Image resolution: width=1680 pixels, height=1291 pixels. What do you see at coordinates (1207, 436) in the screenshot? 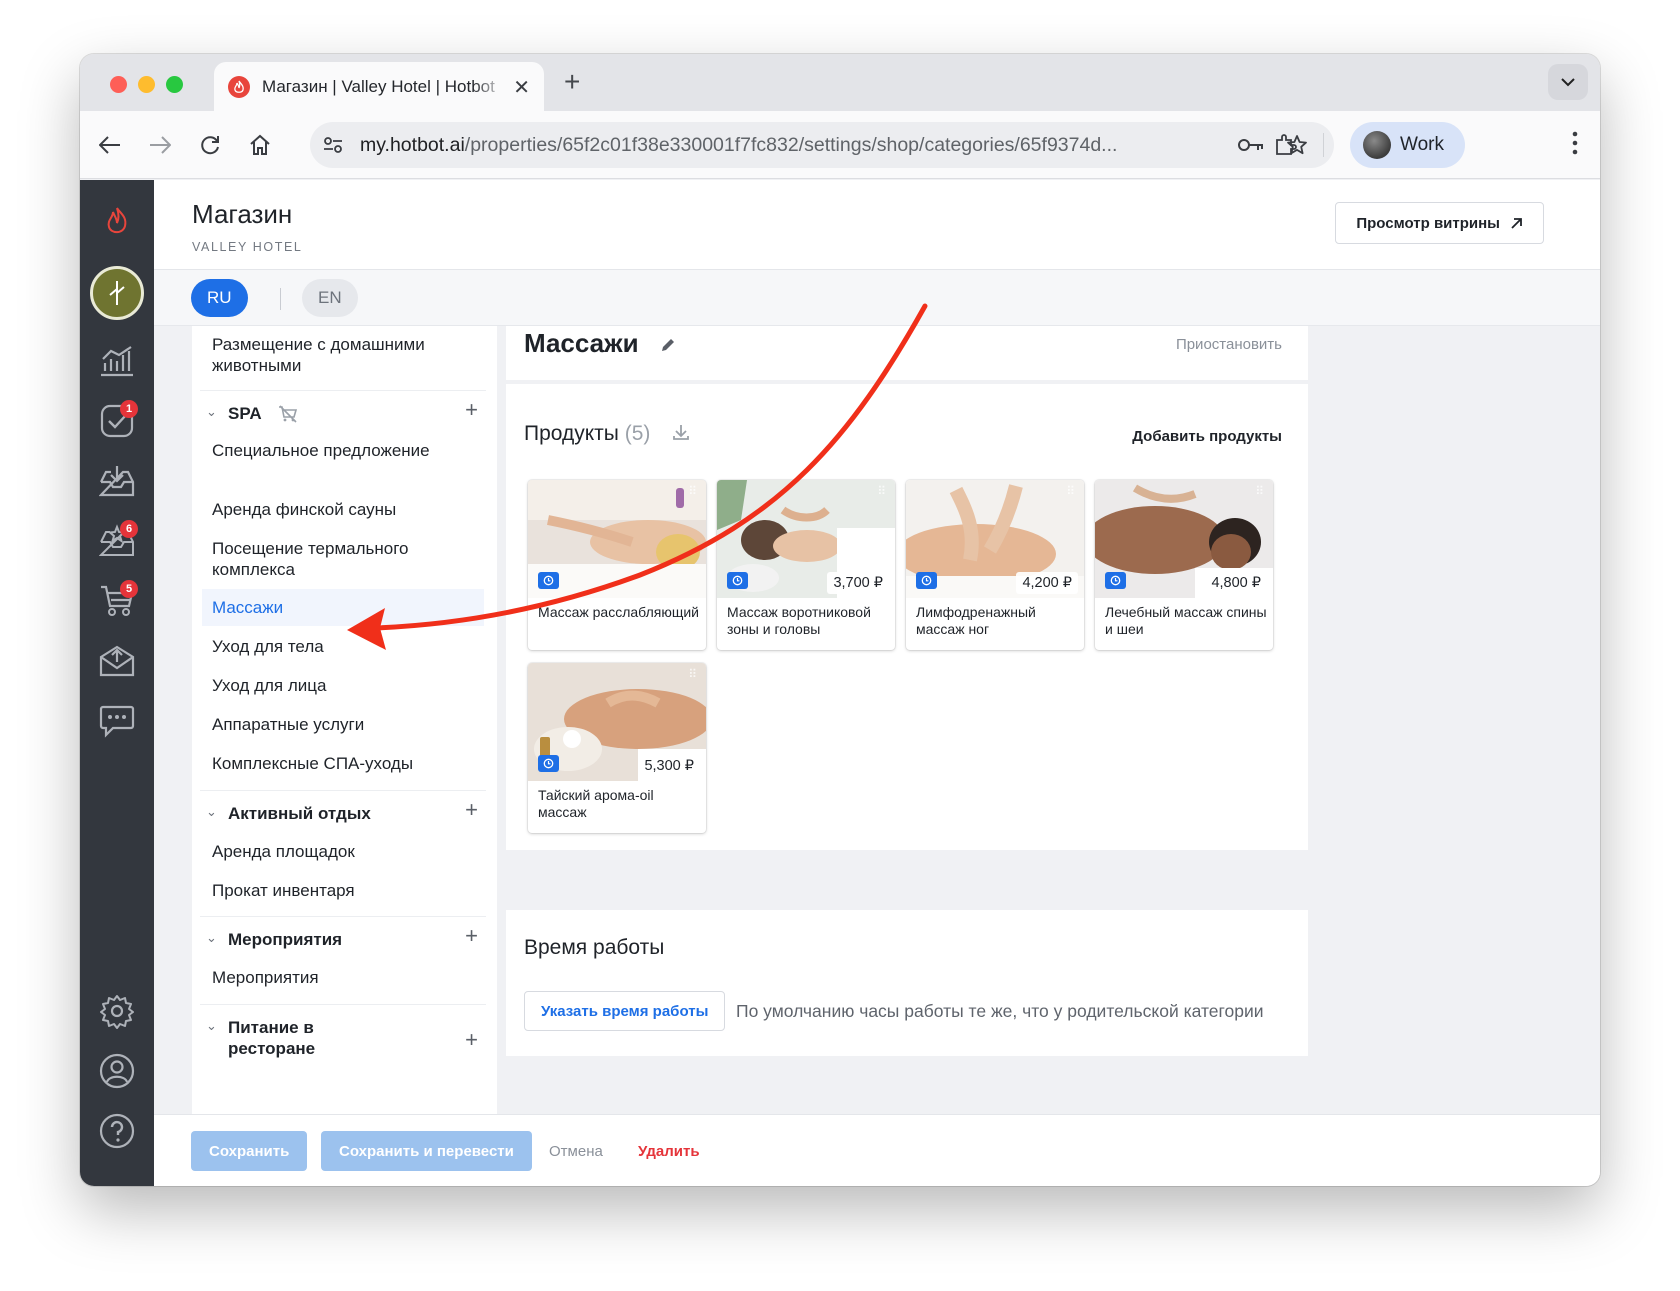
I see `add-products-button: Добавить продукты` at bounding box center [1207, 436].